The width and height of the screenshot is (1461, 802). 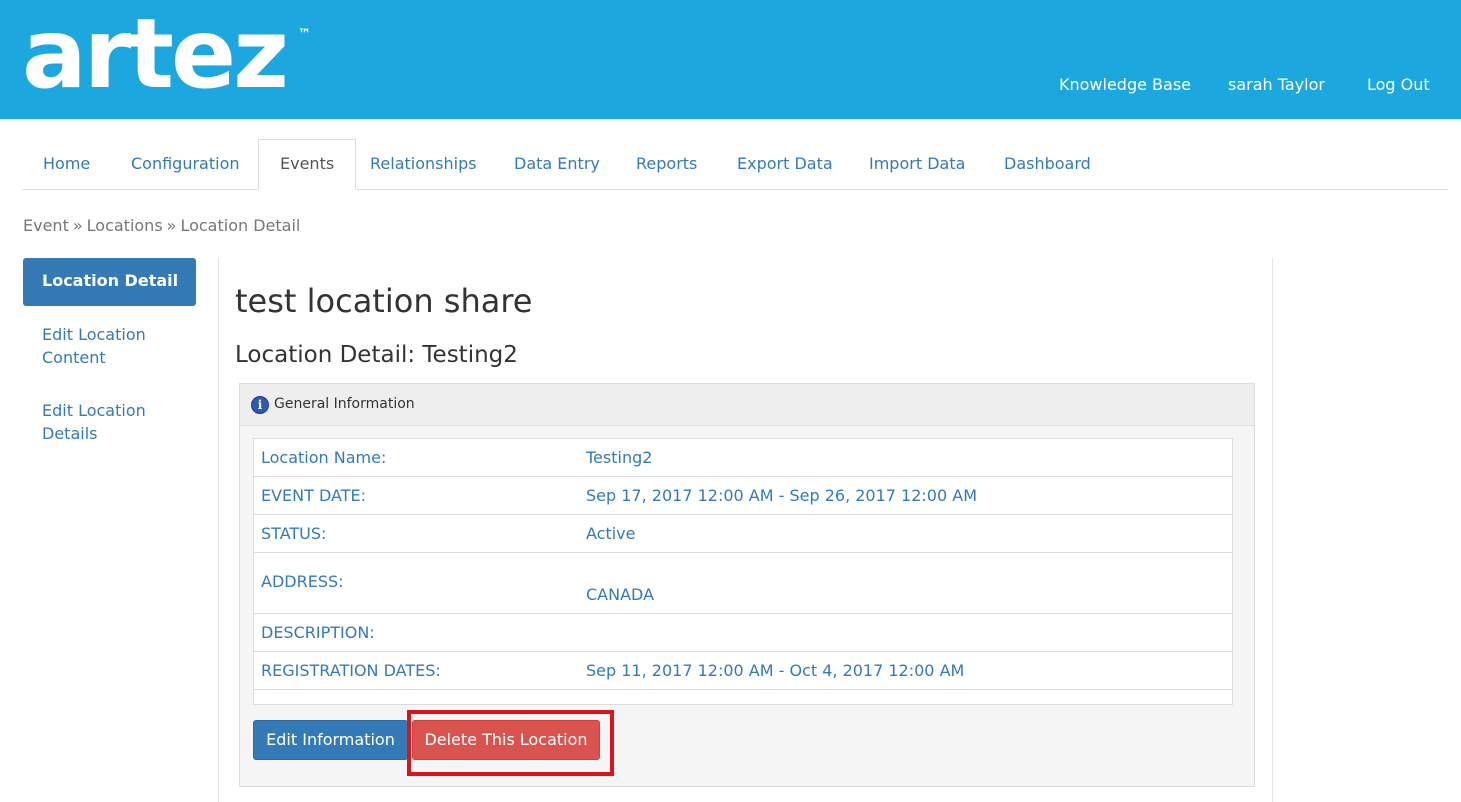 What do you see at coordinates (260, 405) in the screenshot?
I see `info-icon: i` at bounding box center [260, 405].